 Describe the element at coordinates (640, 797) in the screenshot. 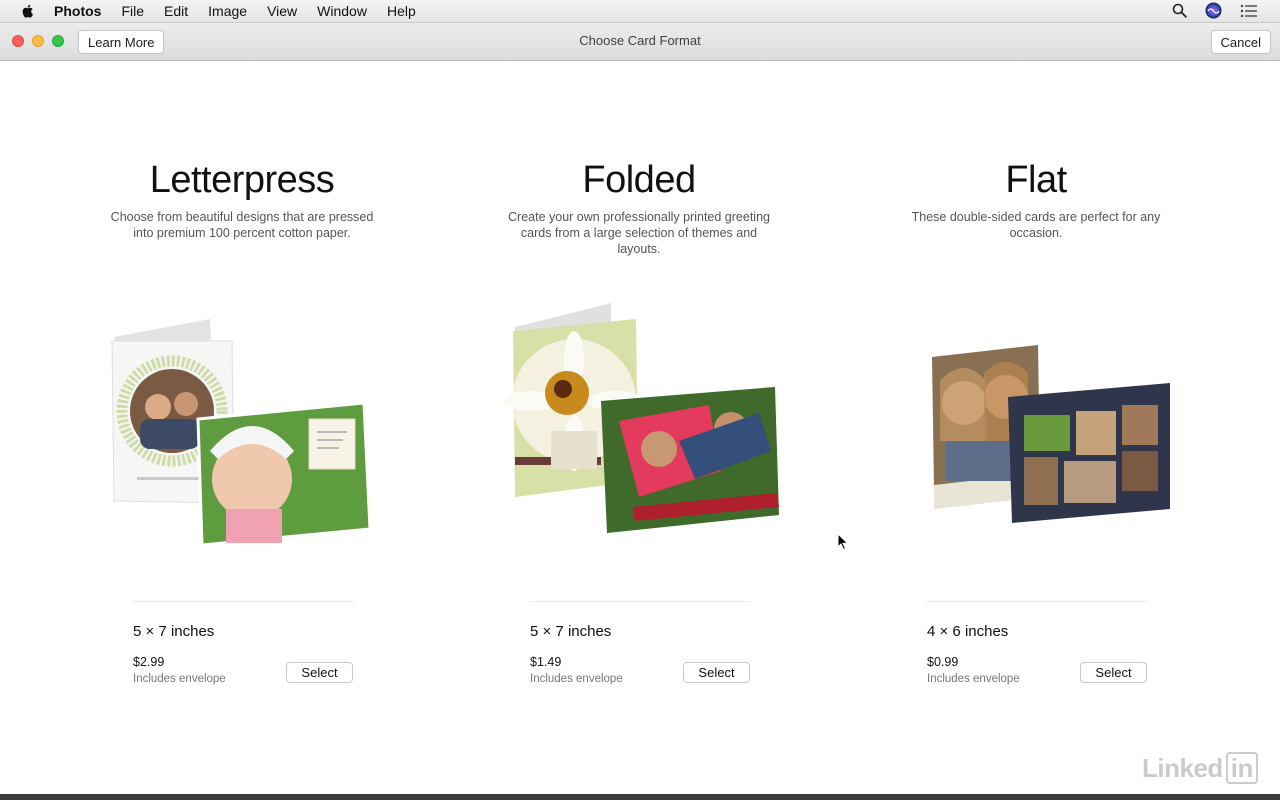

I see `screen-bottom-edge` at that location.